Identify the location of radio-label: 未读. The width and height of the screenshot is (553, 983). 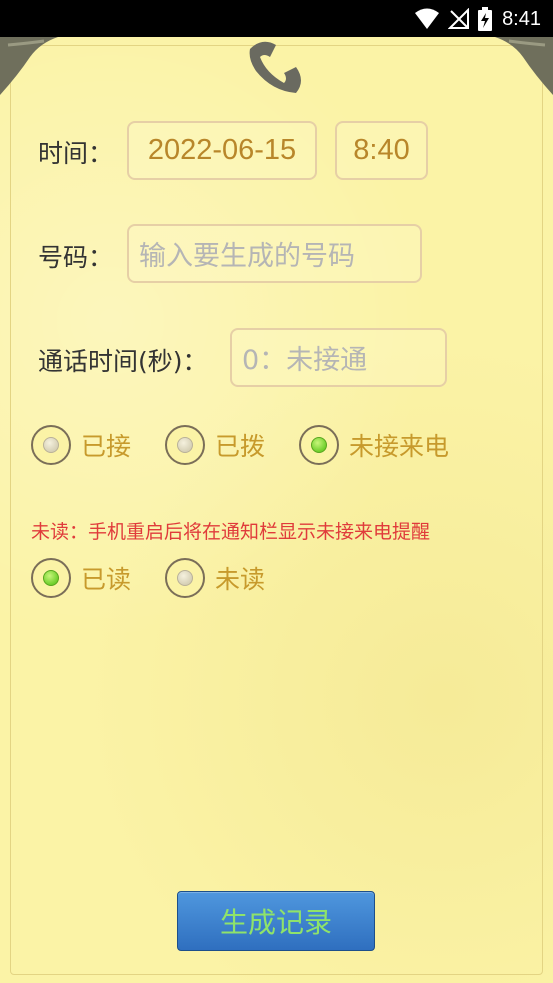
(240, 579).